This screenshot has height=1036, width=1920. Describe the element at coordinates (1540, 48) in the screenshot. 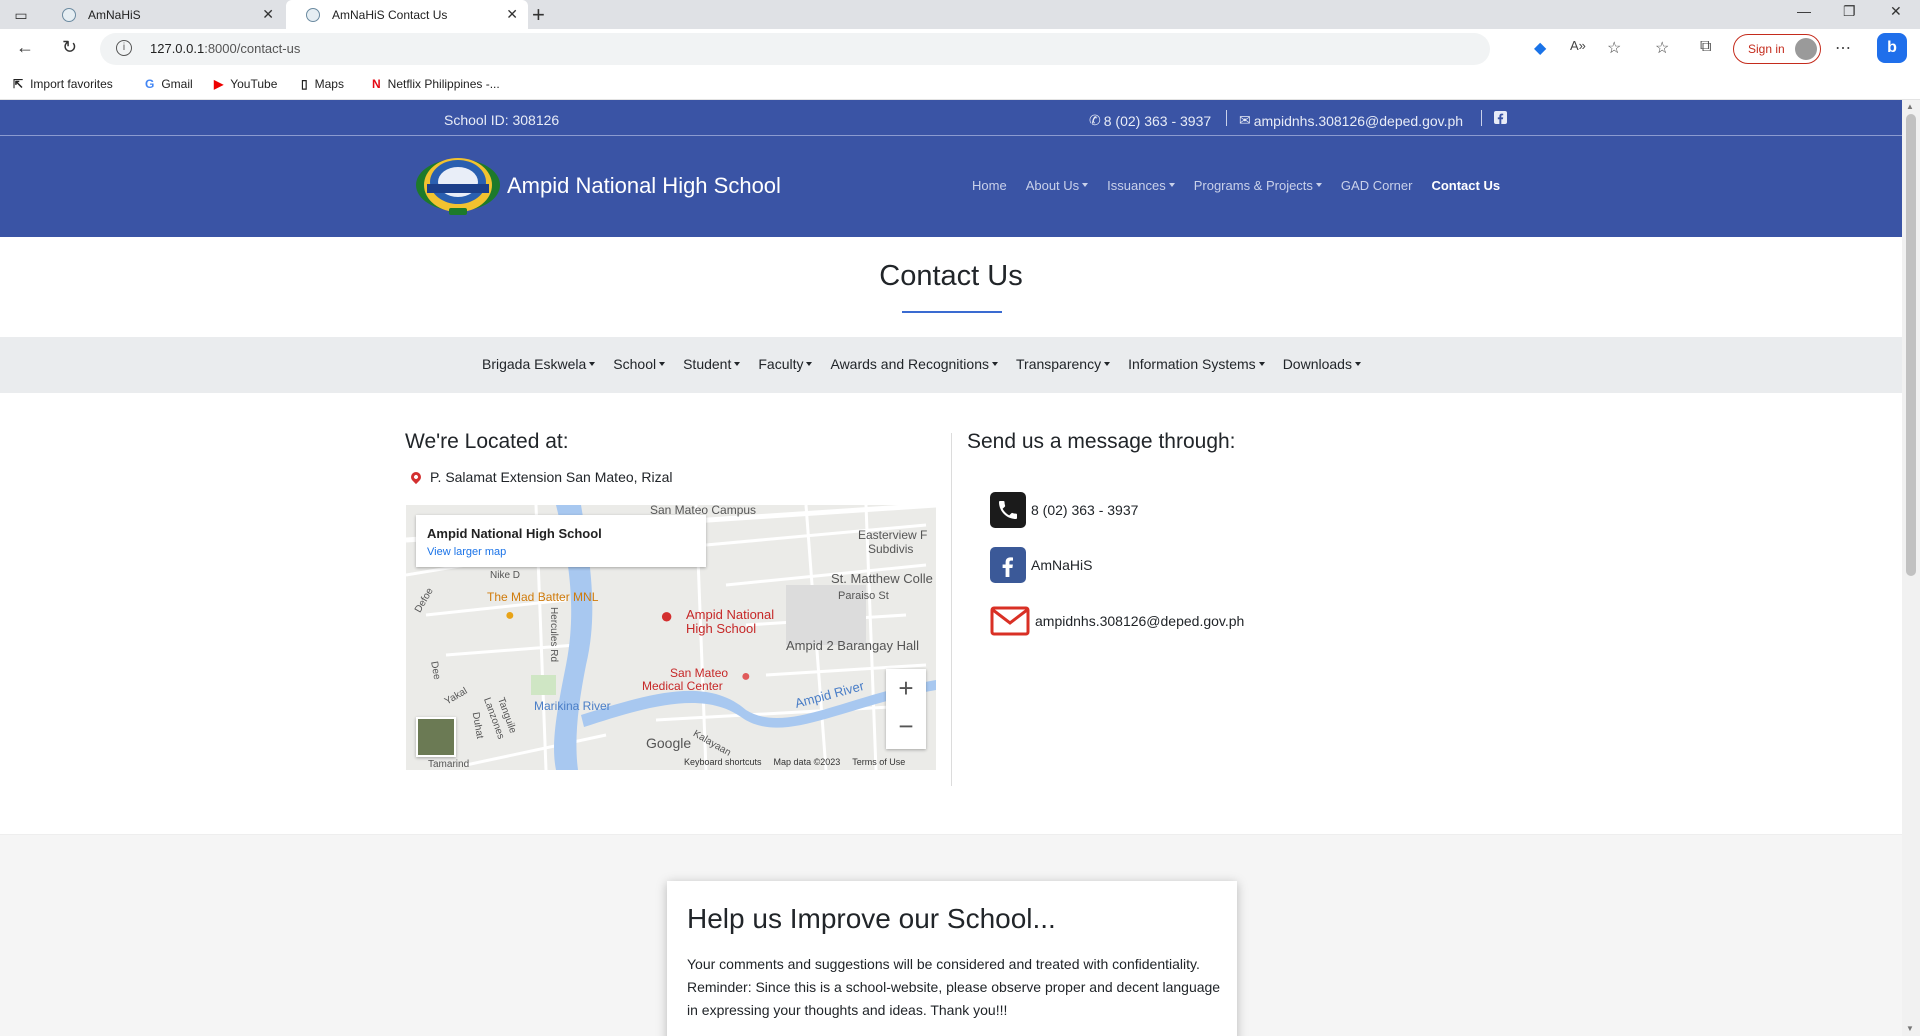

I see `shopping-tag-icon: ◆` at that location.